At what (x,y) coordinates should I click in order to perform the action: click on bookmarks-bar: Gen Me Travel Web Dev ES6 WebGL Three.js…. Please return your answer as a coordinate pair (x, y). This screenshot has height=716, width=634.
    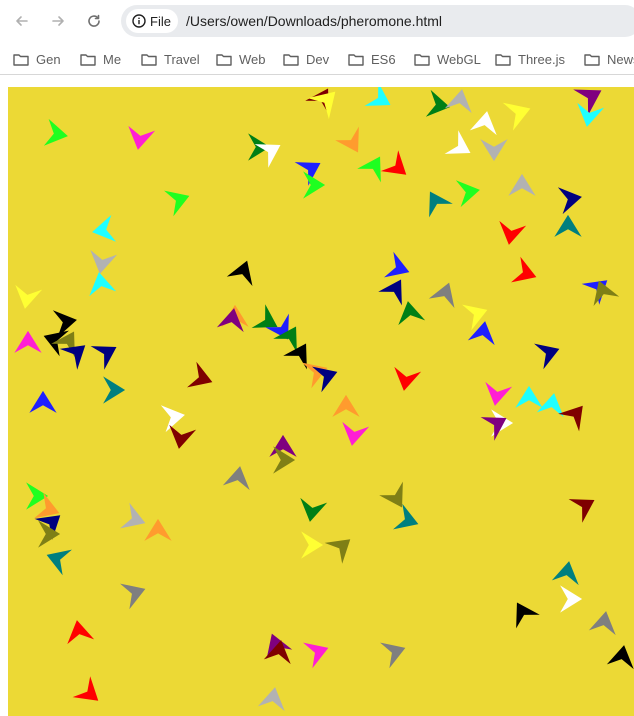
    Looking at the image, I should click on (317, 58).